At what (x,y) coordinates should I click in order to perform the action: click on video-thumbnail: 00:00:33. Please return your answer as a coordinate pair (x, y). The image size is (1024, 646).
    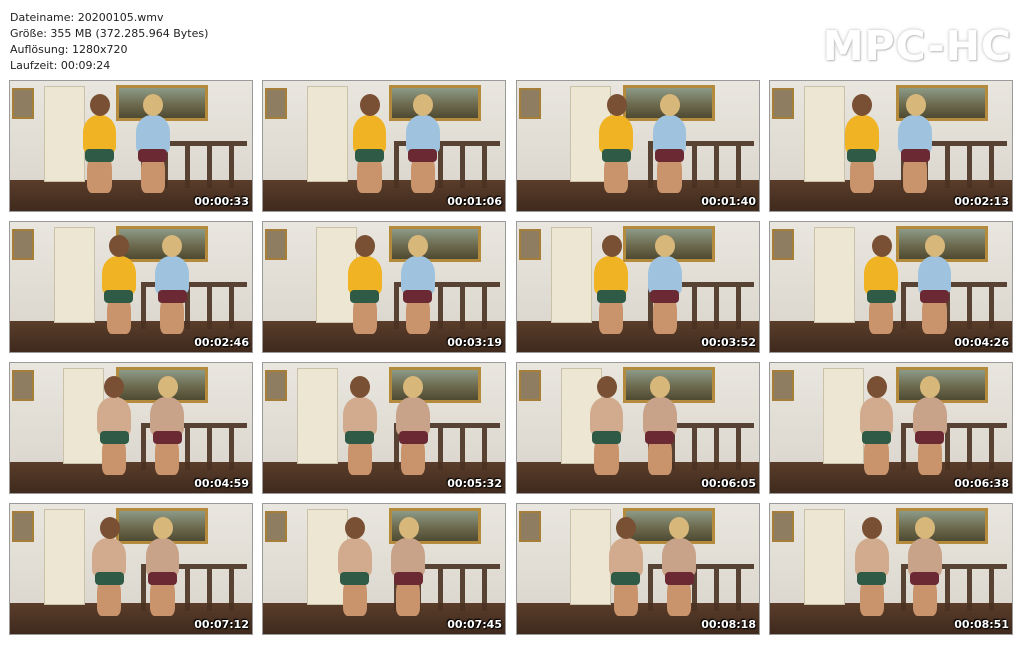
    Looking at the image, I should click on (131, 146).